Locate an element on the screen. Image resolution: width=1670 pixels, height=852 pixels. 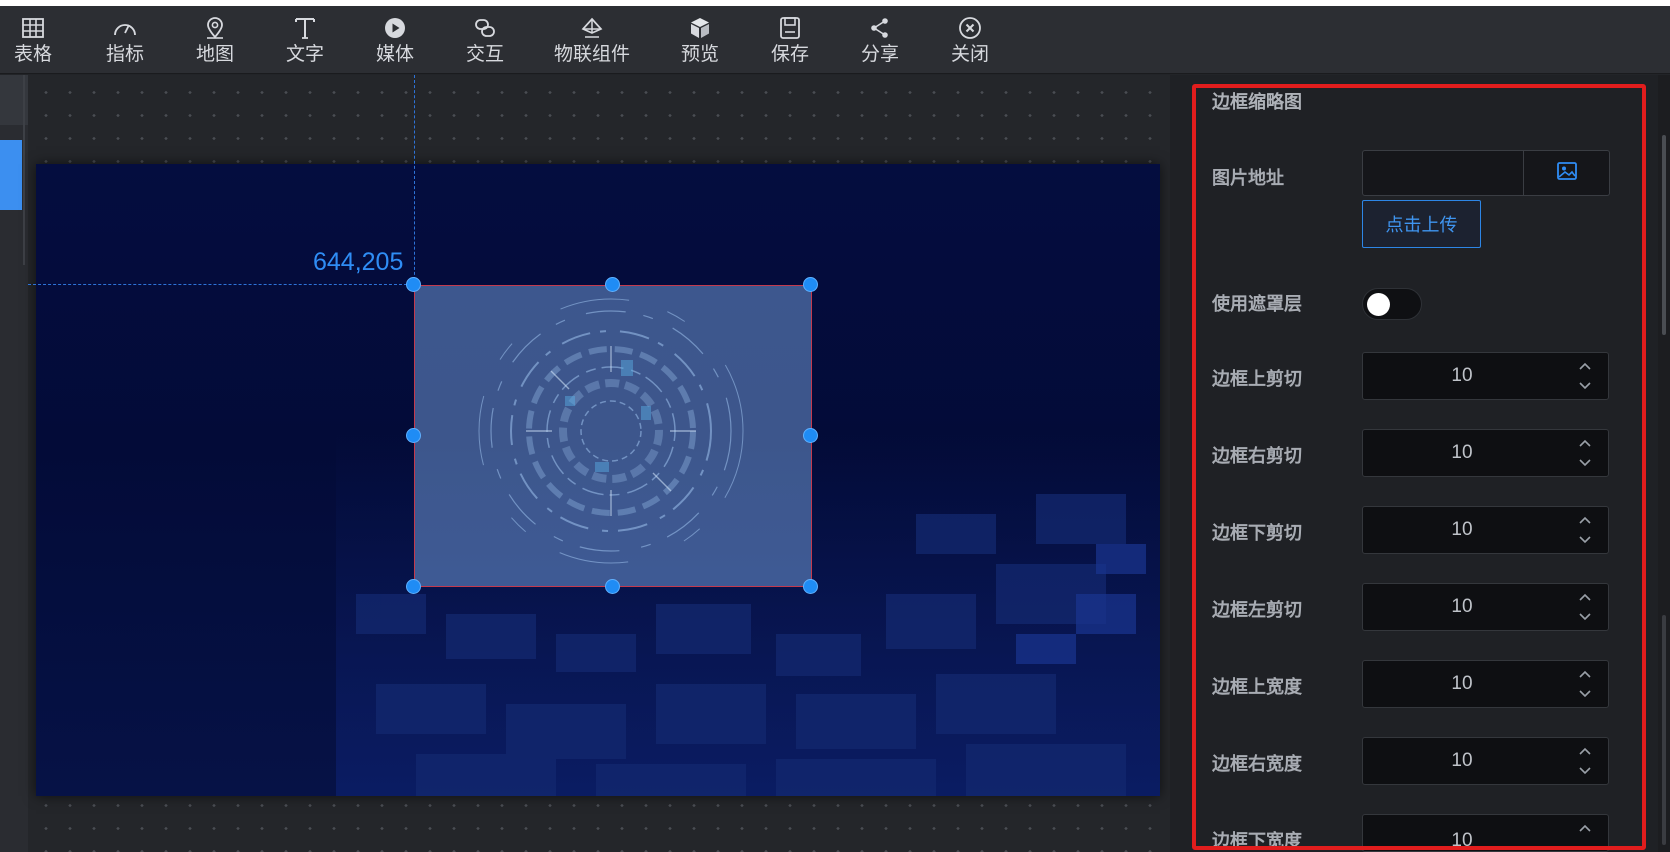
toolbar-map-button: 地图 is located at coordinates (215, 43).